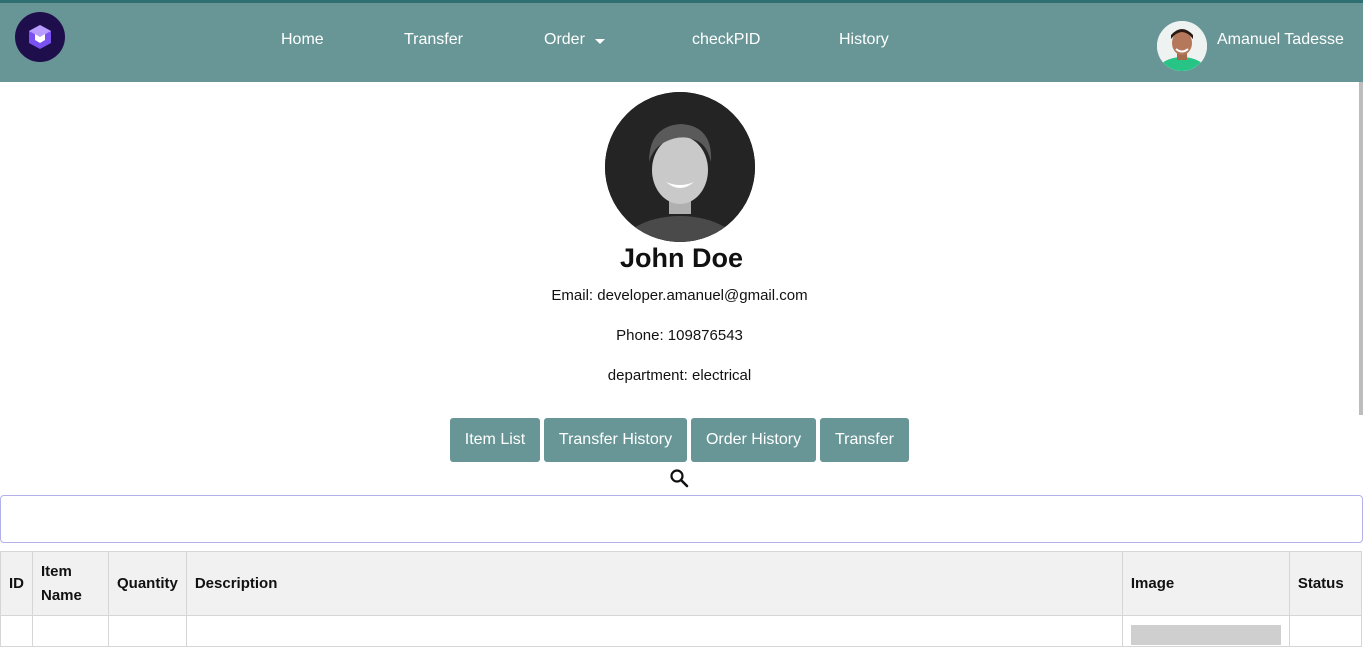  Describe the element at coordinates (495, 440) in the screenshot. I see `item-list-button: Item List` at that location.